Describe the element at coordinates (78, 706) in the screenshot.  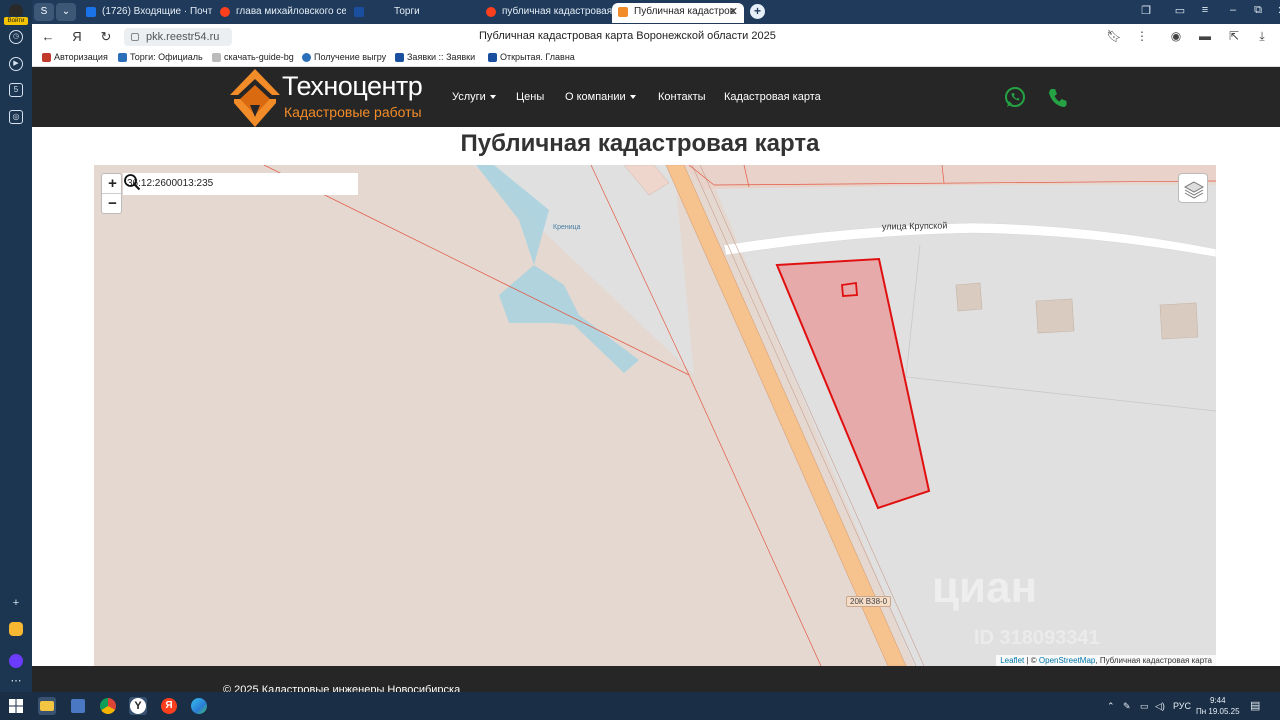
I see `calculator-icon` at that location.